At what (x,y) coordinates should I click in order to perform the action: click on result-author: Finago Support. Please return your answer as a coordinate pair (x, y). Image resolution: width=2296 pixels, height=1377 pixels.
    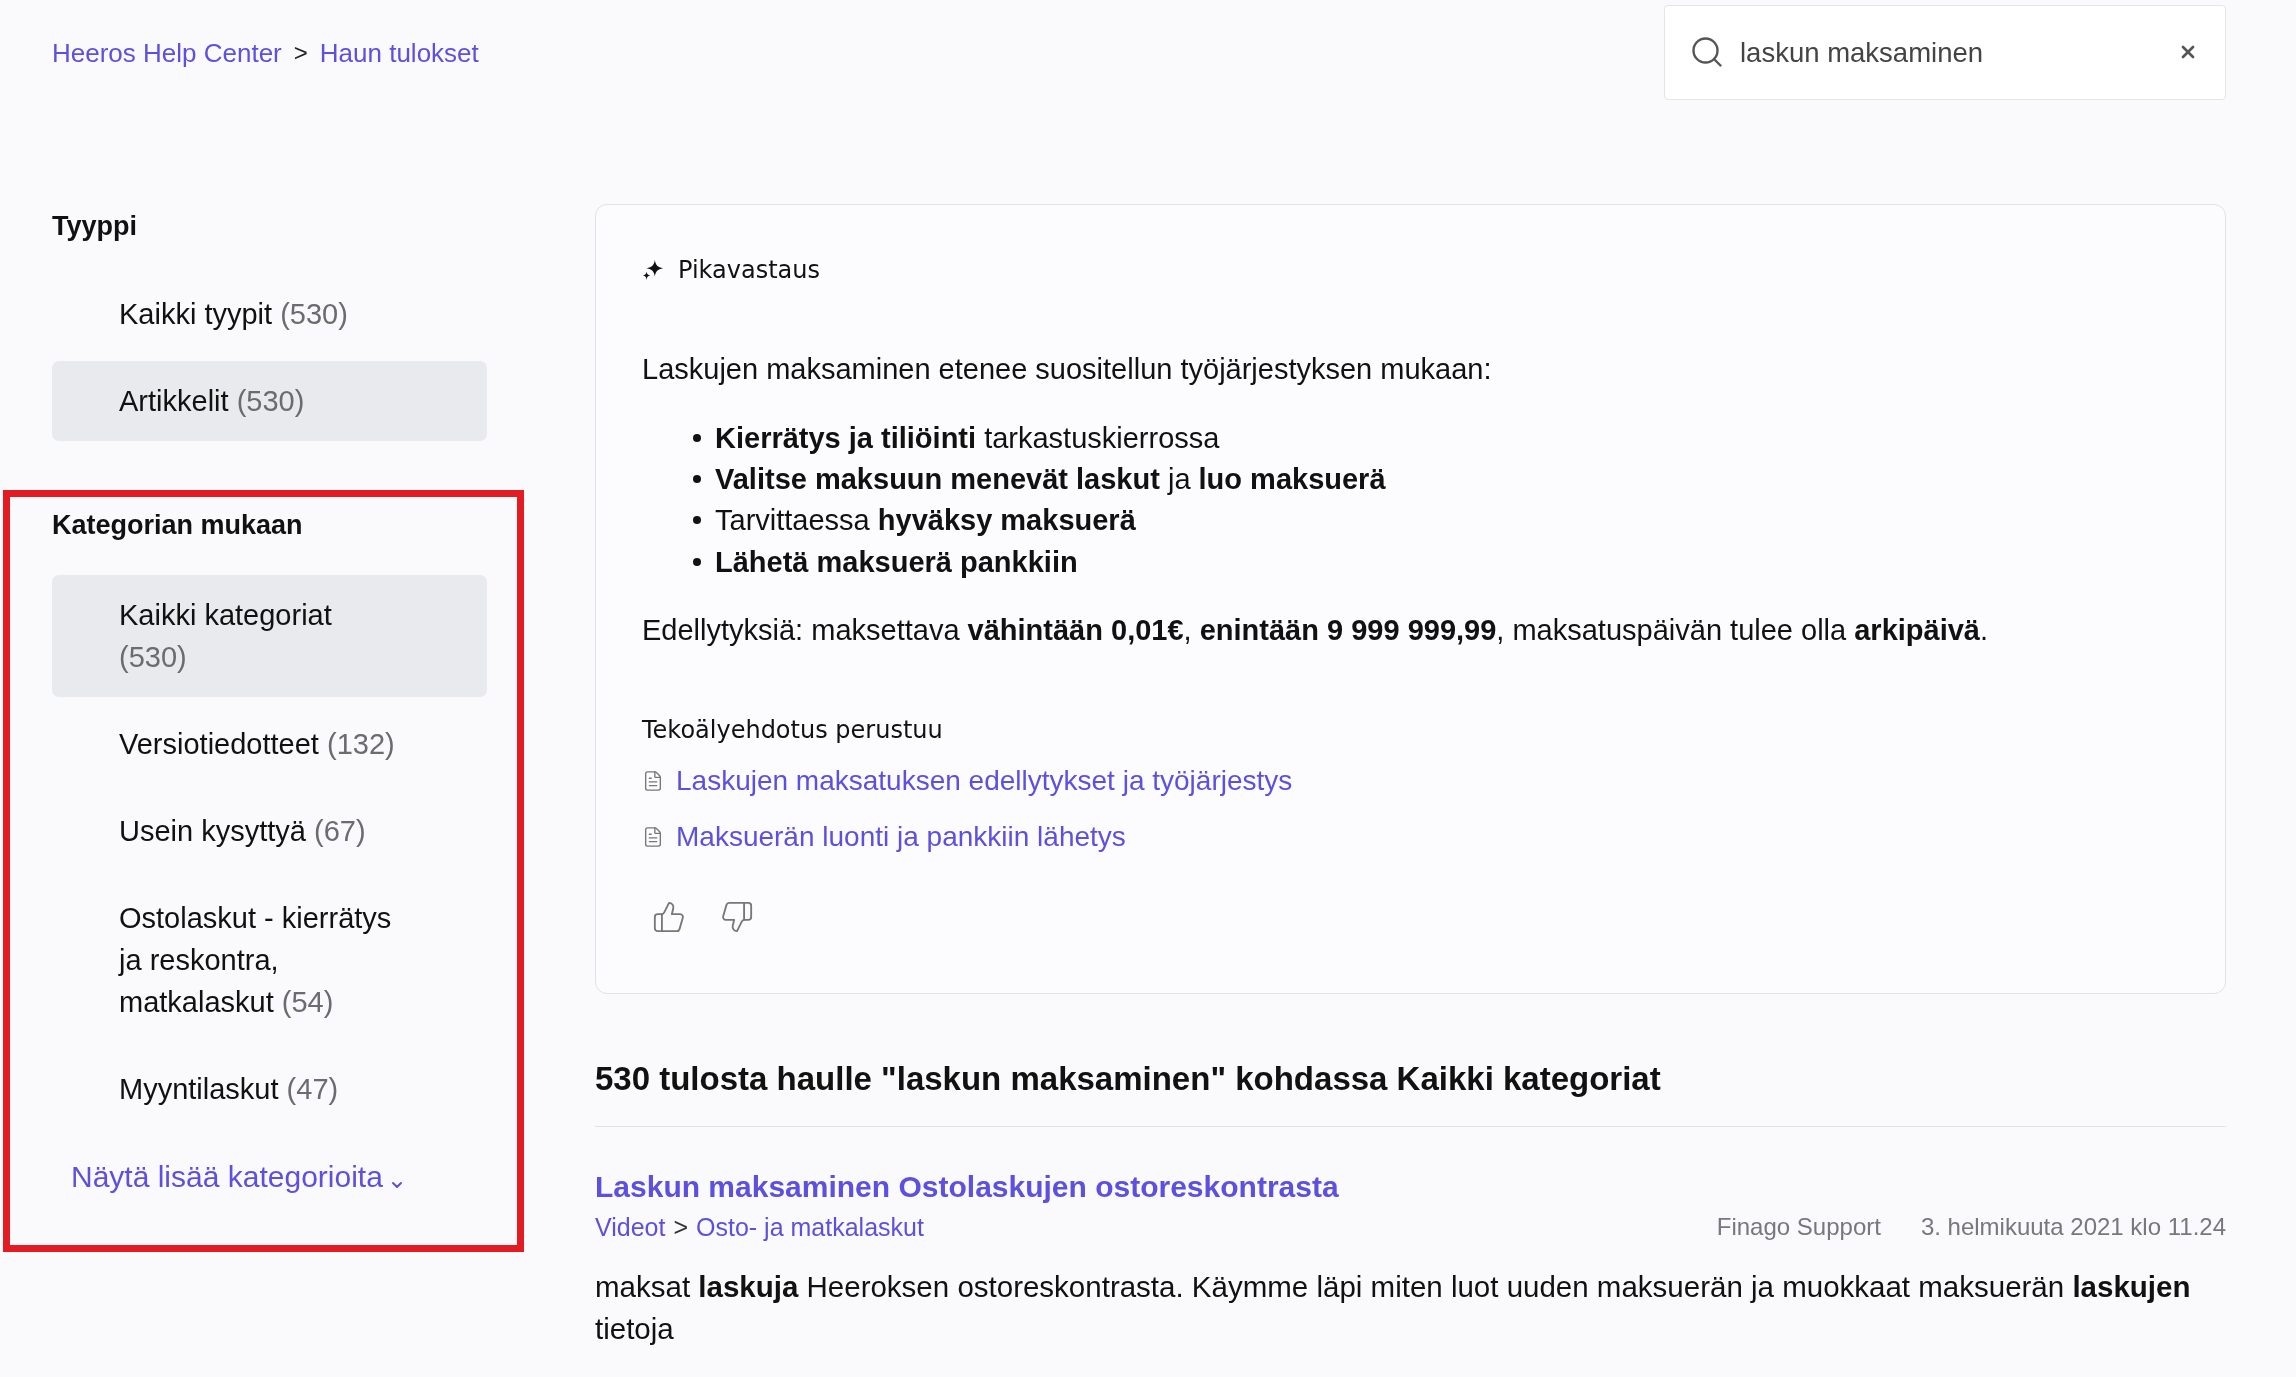
    Looking at the image, I should click on (1798, 1227).